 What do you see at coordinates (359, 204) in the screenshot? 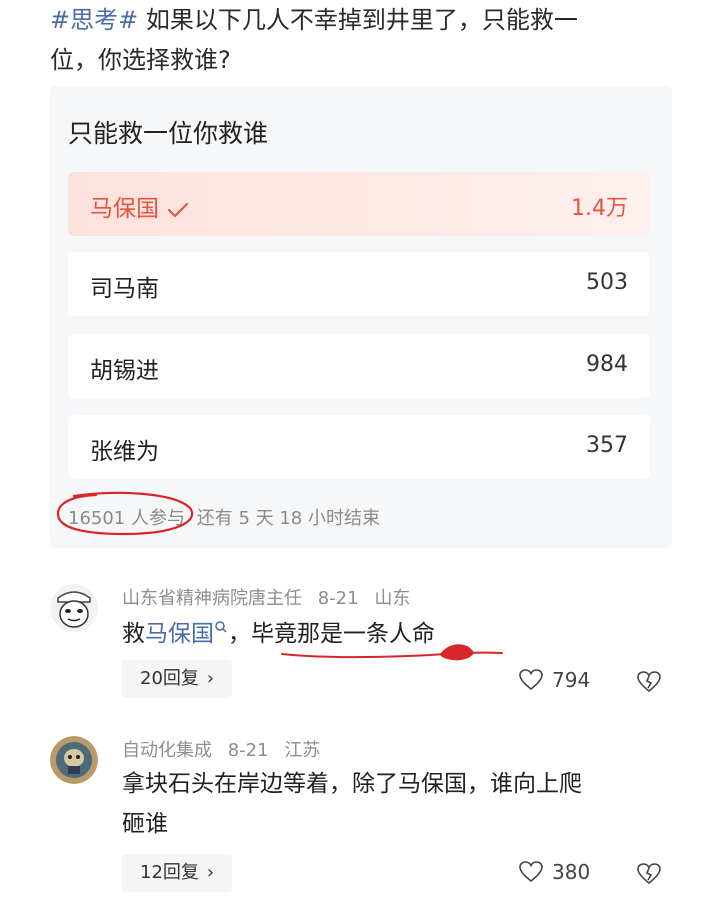
I see `poll-option-1: 马保国 1.4万` at bounding box center [359, 204].